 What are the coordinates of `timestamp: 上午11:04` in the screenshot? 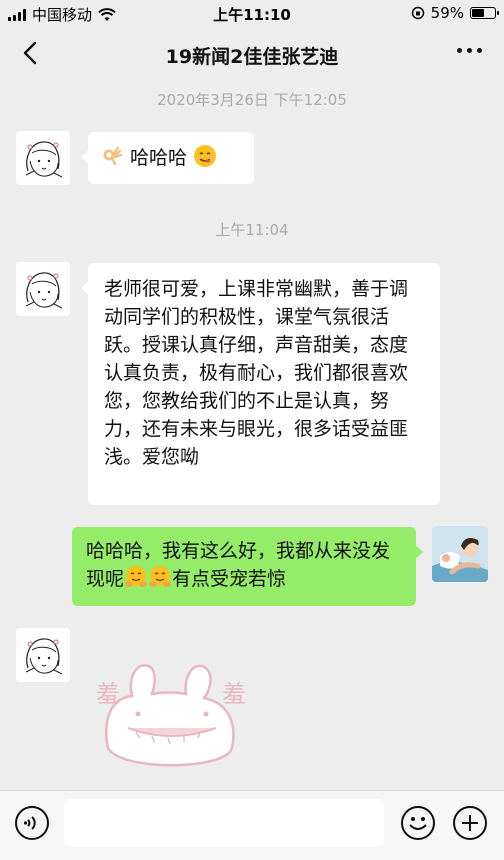 It's located at (252, 230).